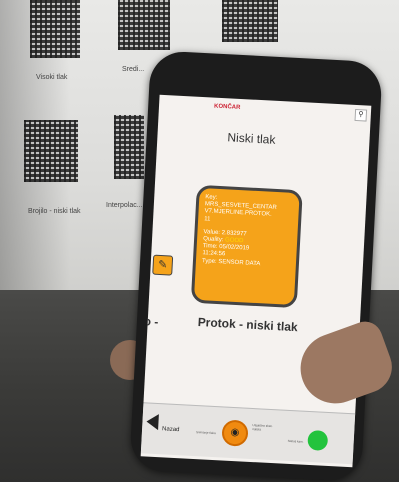 This screenshot has height=482, width=399. Describe the element at coordinates (152, 422) in the screenshot. I see `back-arrow-icon` at that location.